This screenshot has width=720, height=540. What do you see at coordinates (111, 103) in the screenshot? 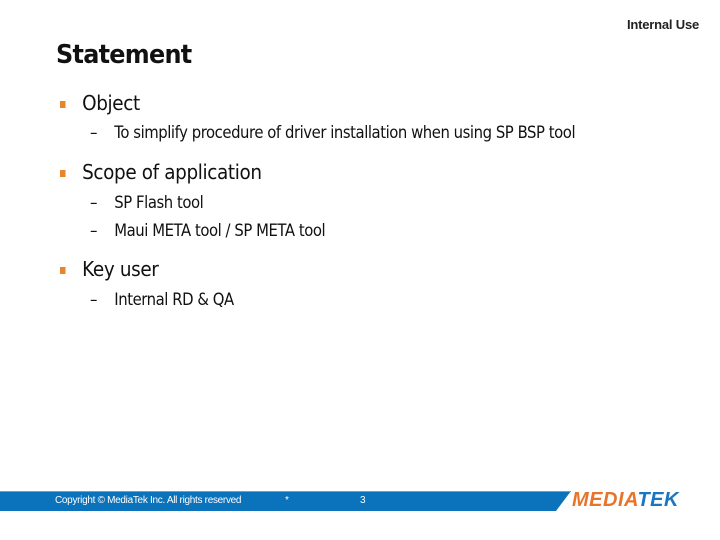
I see `bullet-text: Object` at bounding box center [111, 103].